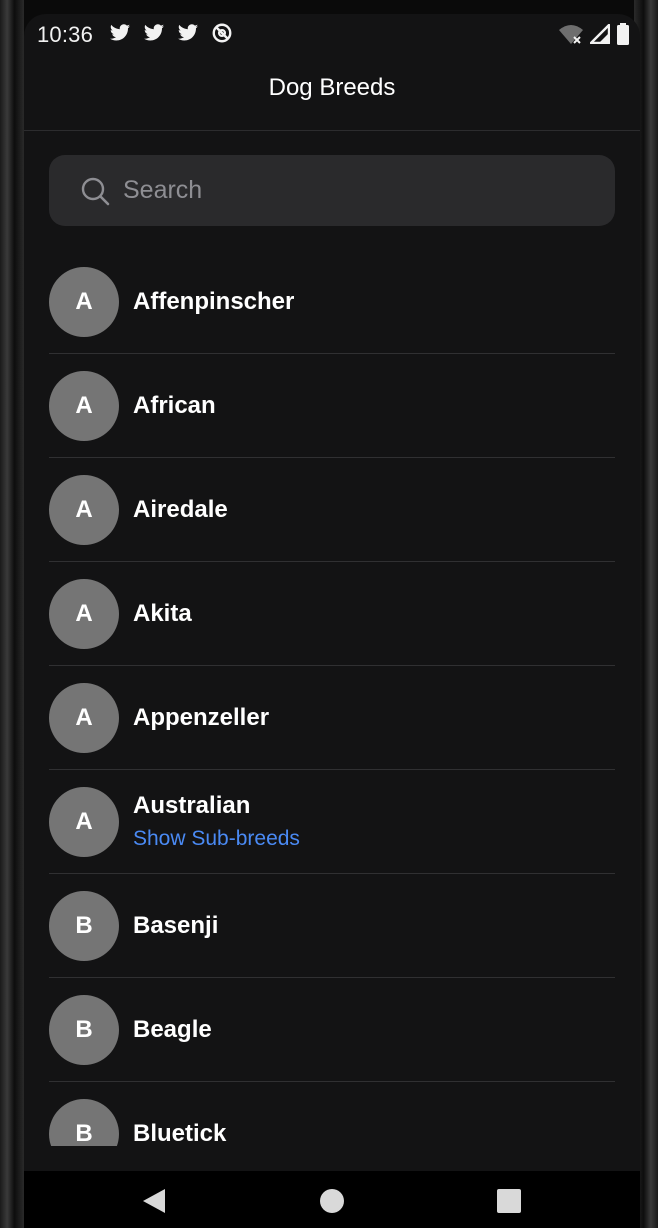  I want to click on page-title: Dog Breeds, so click(332, 87).